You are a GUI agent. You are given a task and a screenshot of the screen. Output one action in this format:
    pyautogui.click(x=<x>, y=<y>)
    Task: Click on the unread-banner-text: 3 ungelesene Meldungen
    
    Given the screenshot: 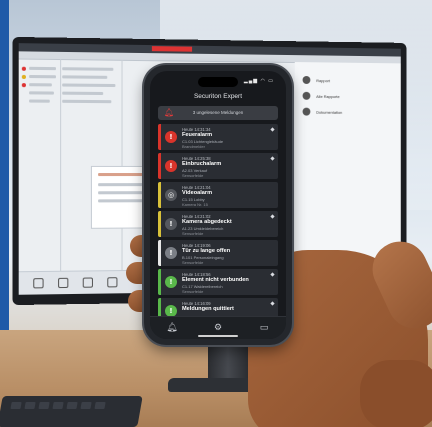 What is the action you would take?
    pyautogui.click(x=218, y=112)
    